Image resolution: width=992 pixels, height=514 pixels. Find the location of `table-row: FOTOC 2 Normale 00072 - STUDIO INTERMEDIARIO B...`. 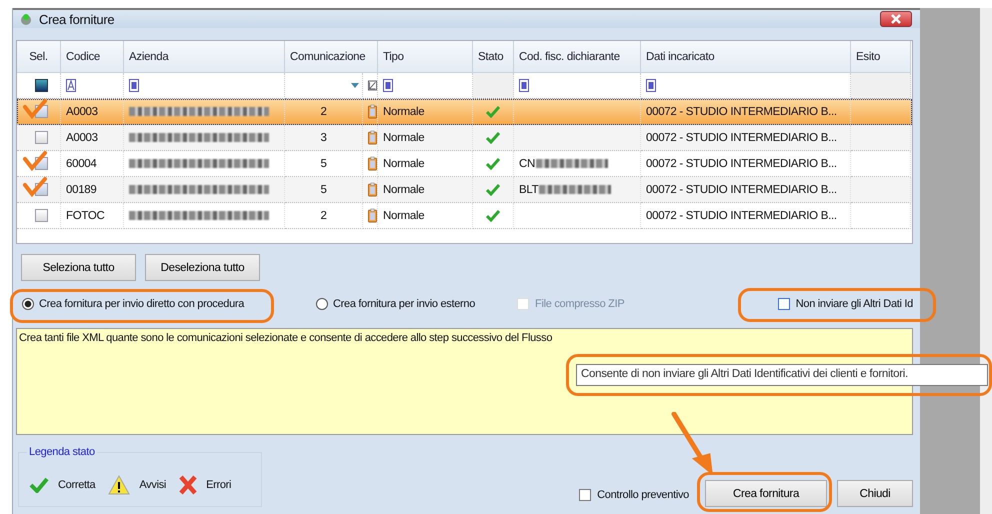

table-row: FOTOC 2 Normale 00072 - STUDIO INTERMEDIARIO B... is located at coordinates (464, 216).